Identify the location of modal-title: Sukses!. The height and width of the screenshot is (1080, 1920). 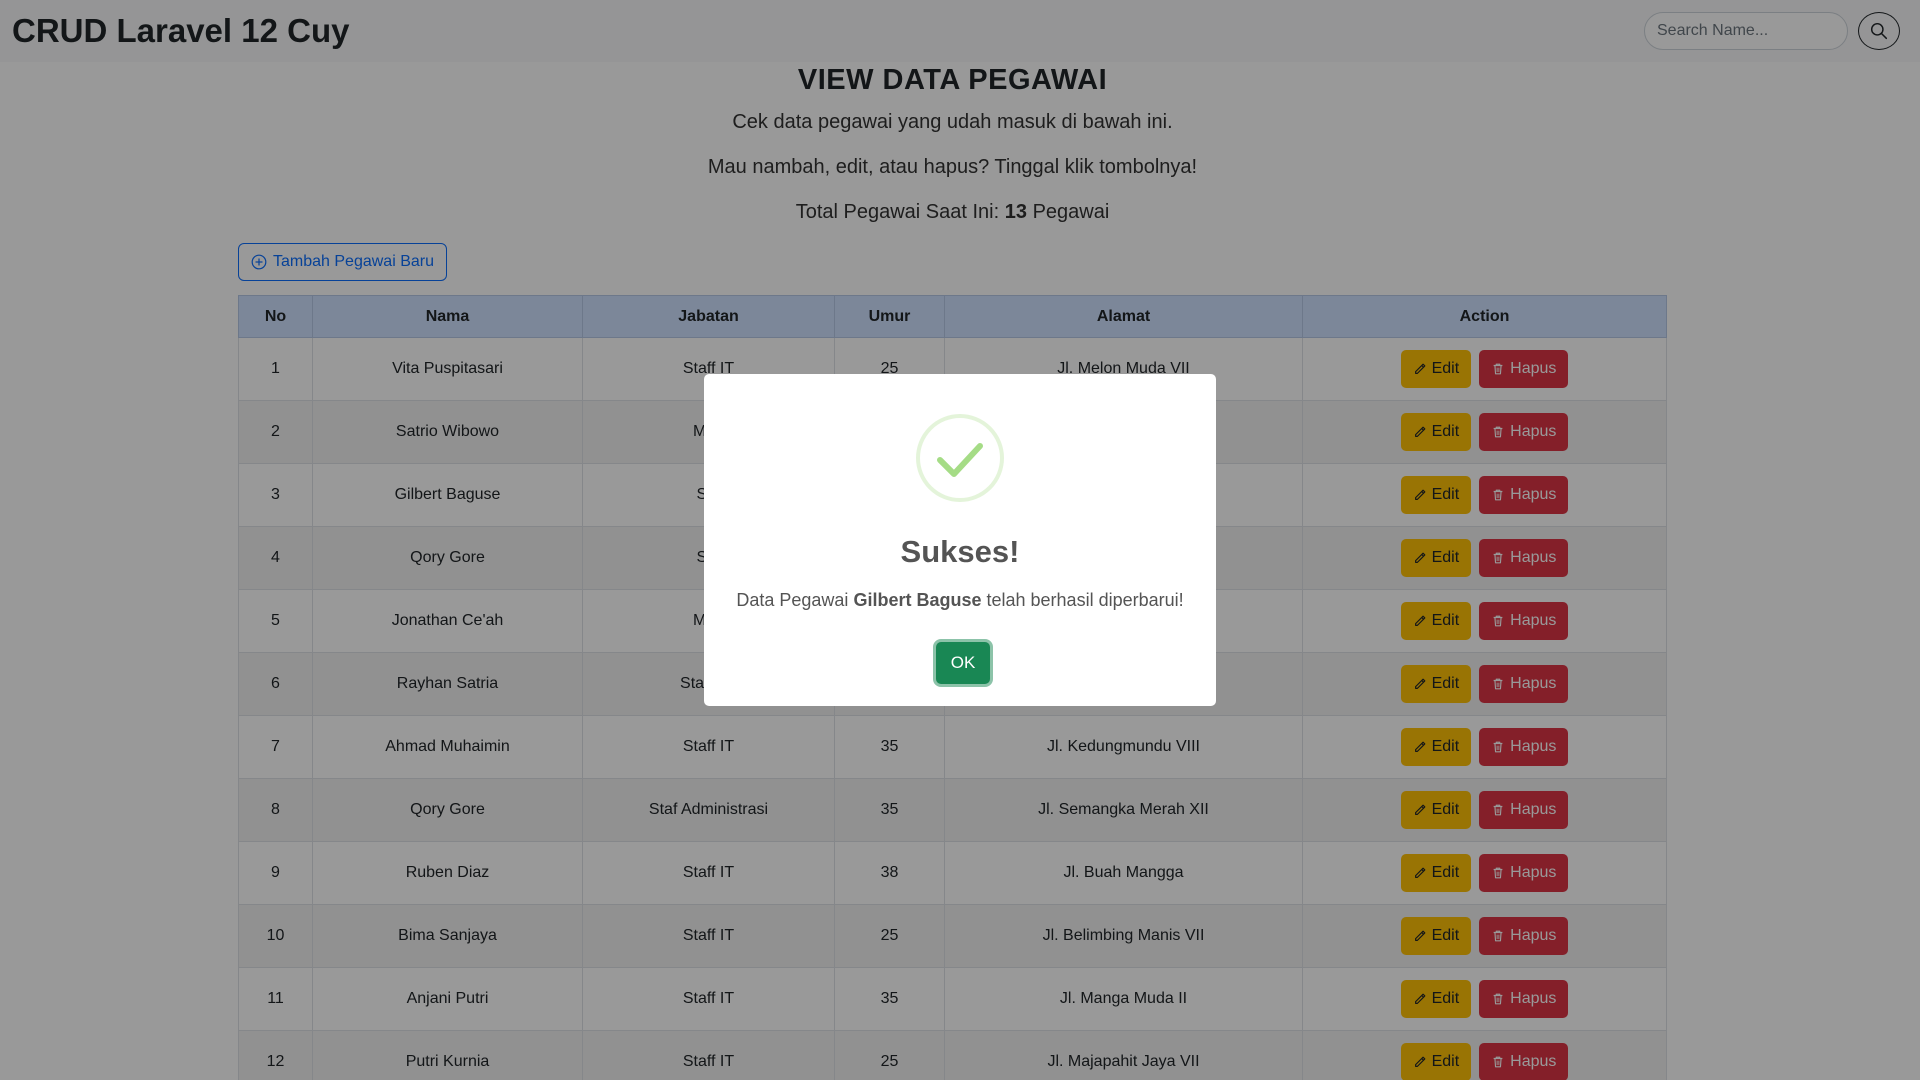
(960, 551).